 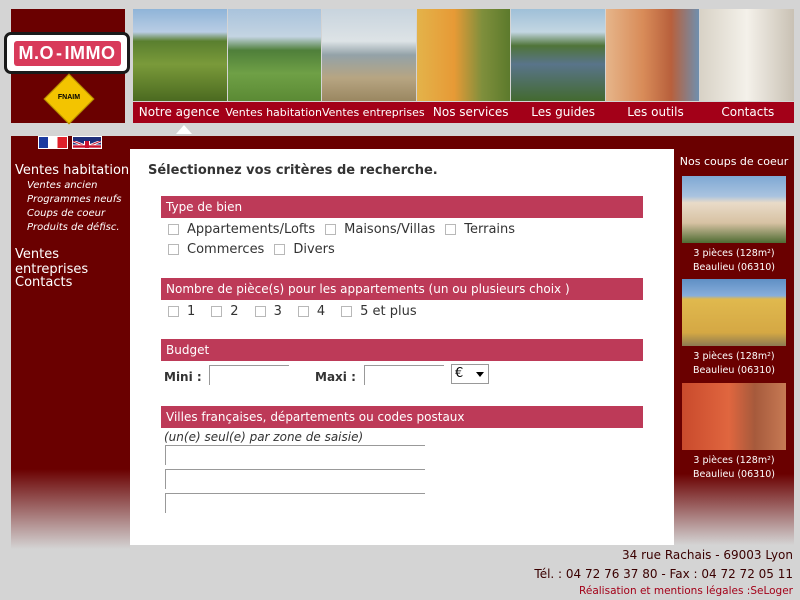 I want to click on language-flags, so click(x=70, y=142).